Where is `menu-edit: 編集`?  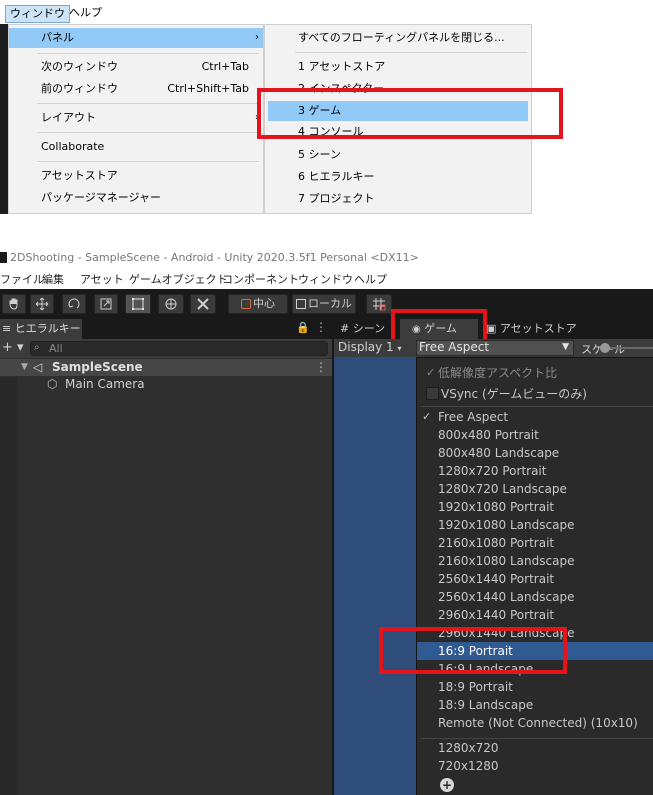
menu-edit: 編集 is located at coordinates (53, 279).